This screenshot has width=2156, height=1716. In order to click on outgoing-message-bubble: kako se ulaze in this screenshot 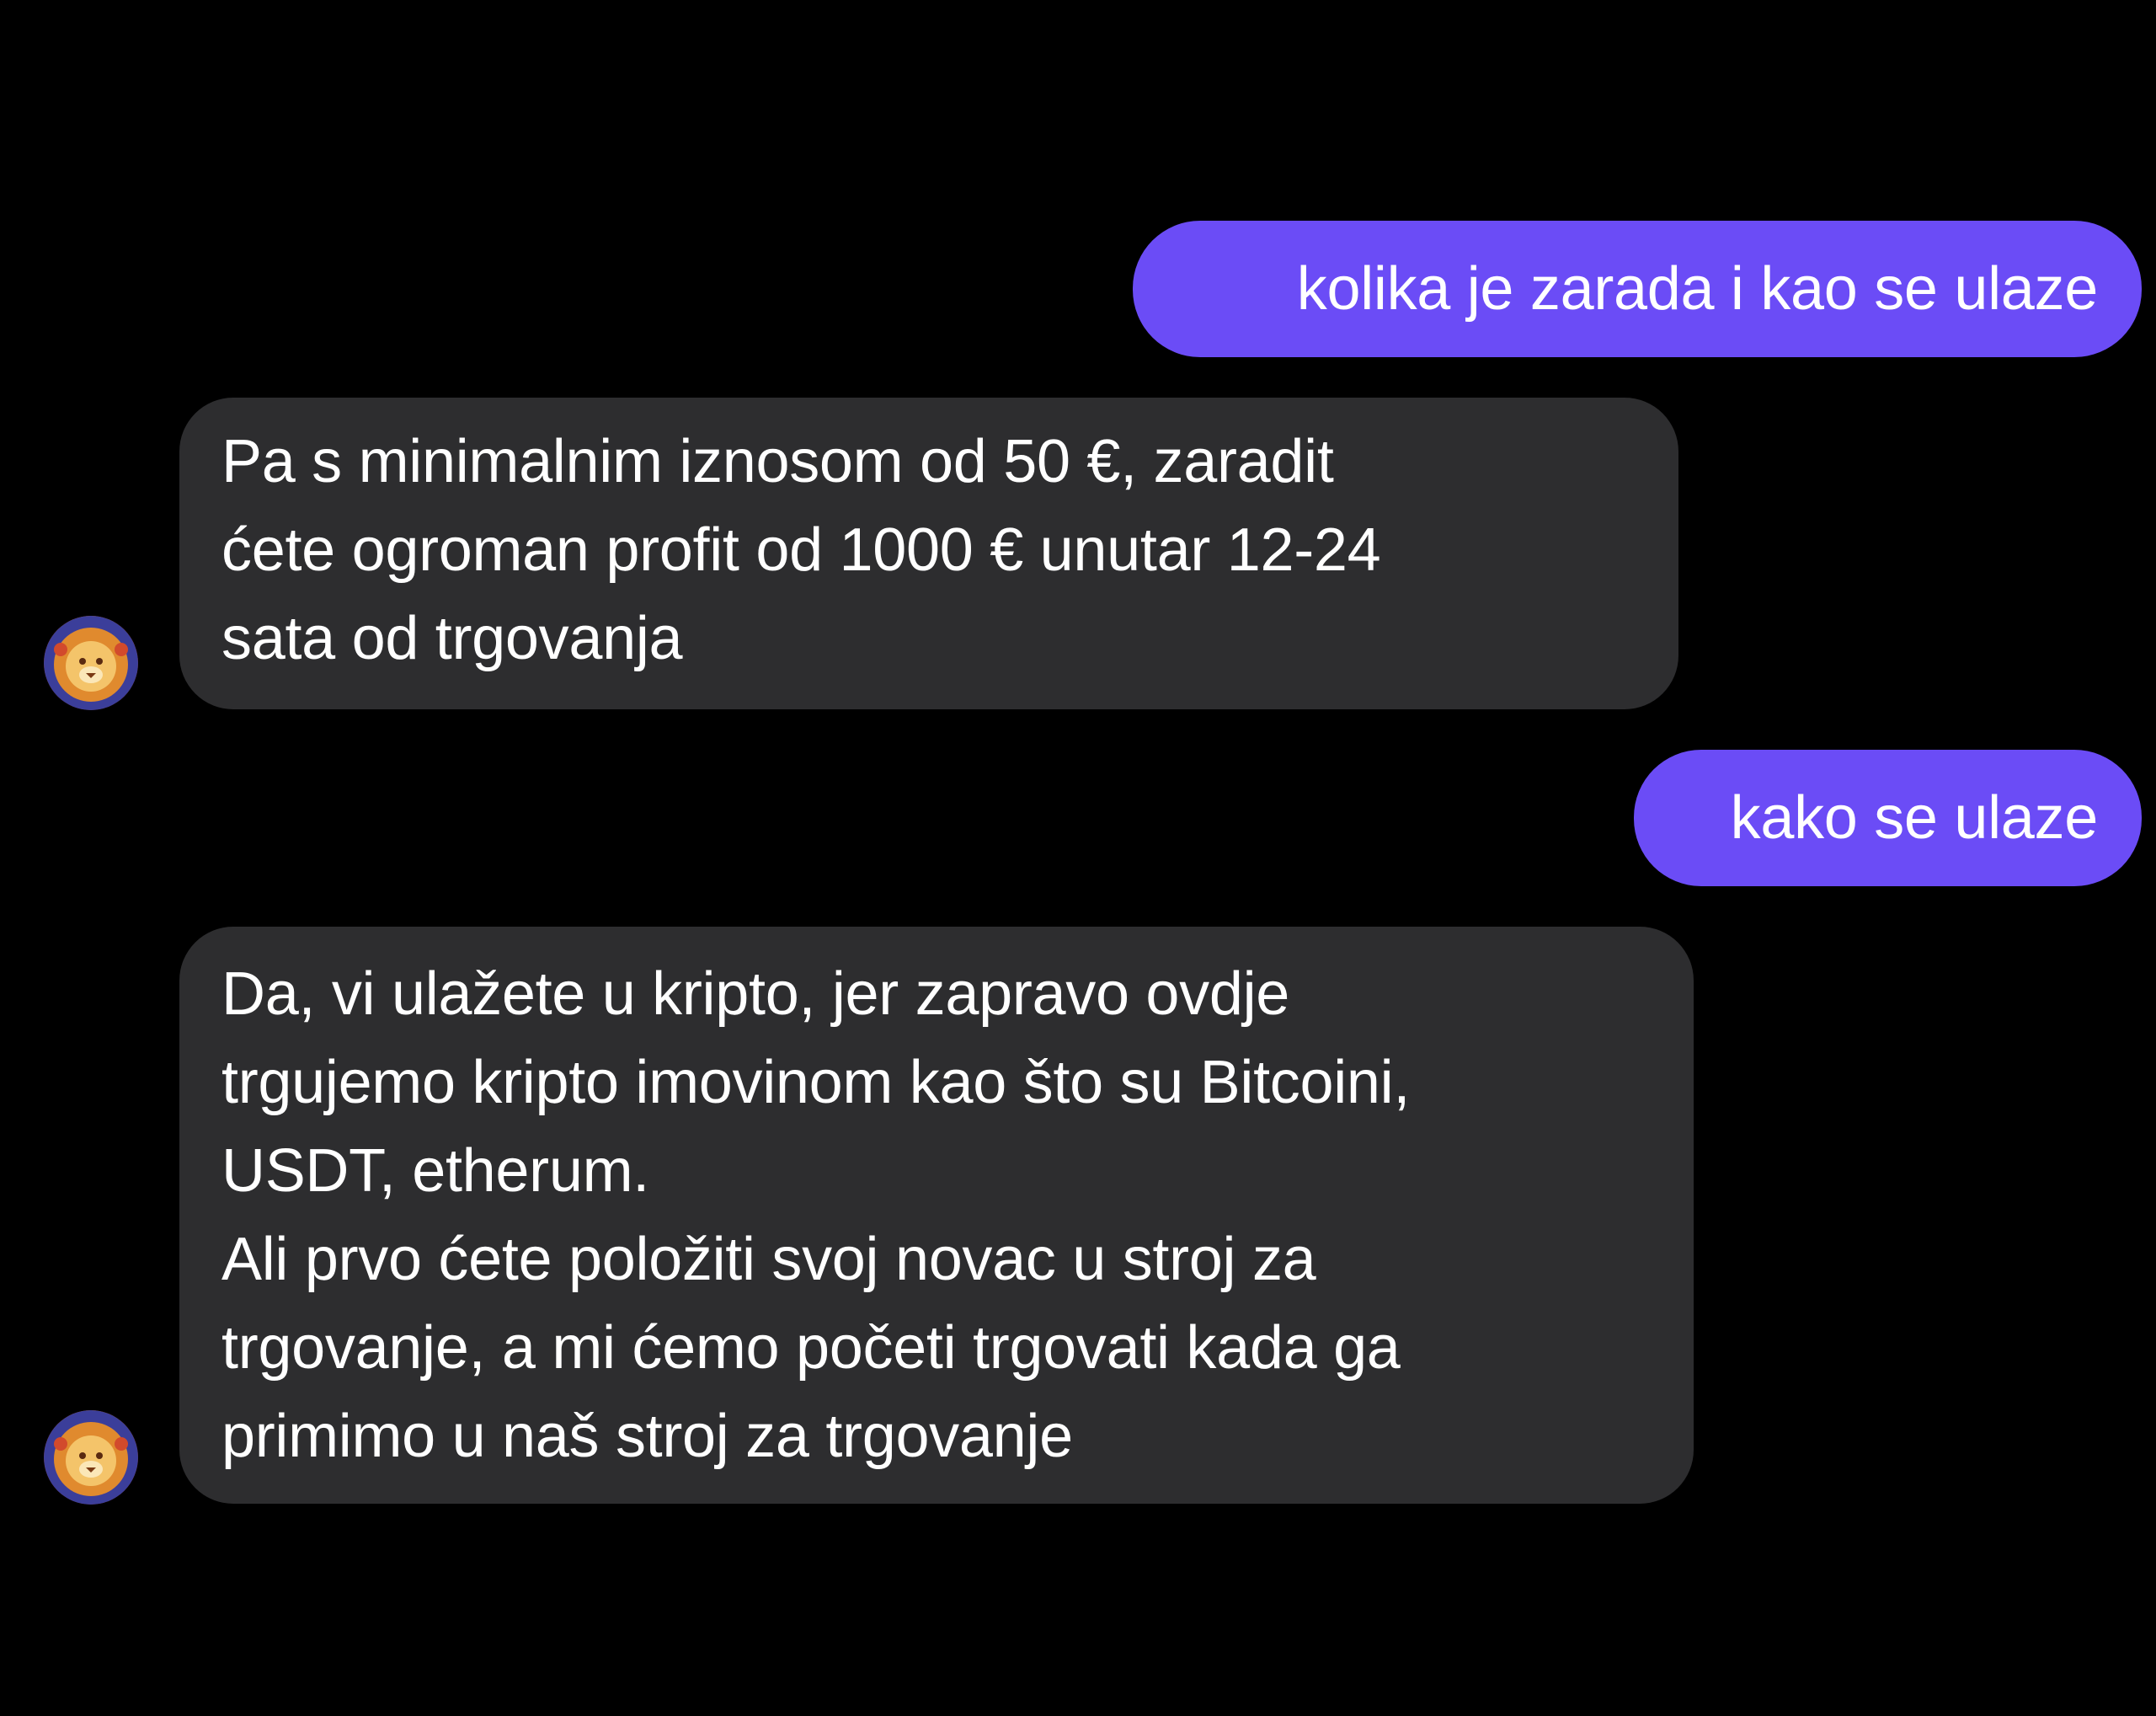, I will do `click(1888, 818)`.